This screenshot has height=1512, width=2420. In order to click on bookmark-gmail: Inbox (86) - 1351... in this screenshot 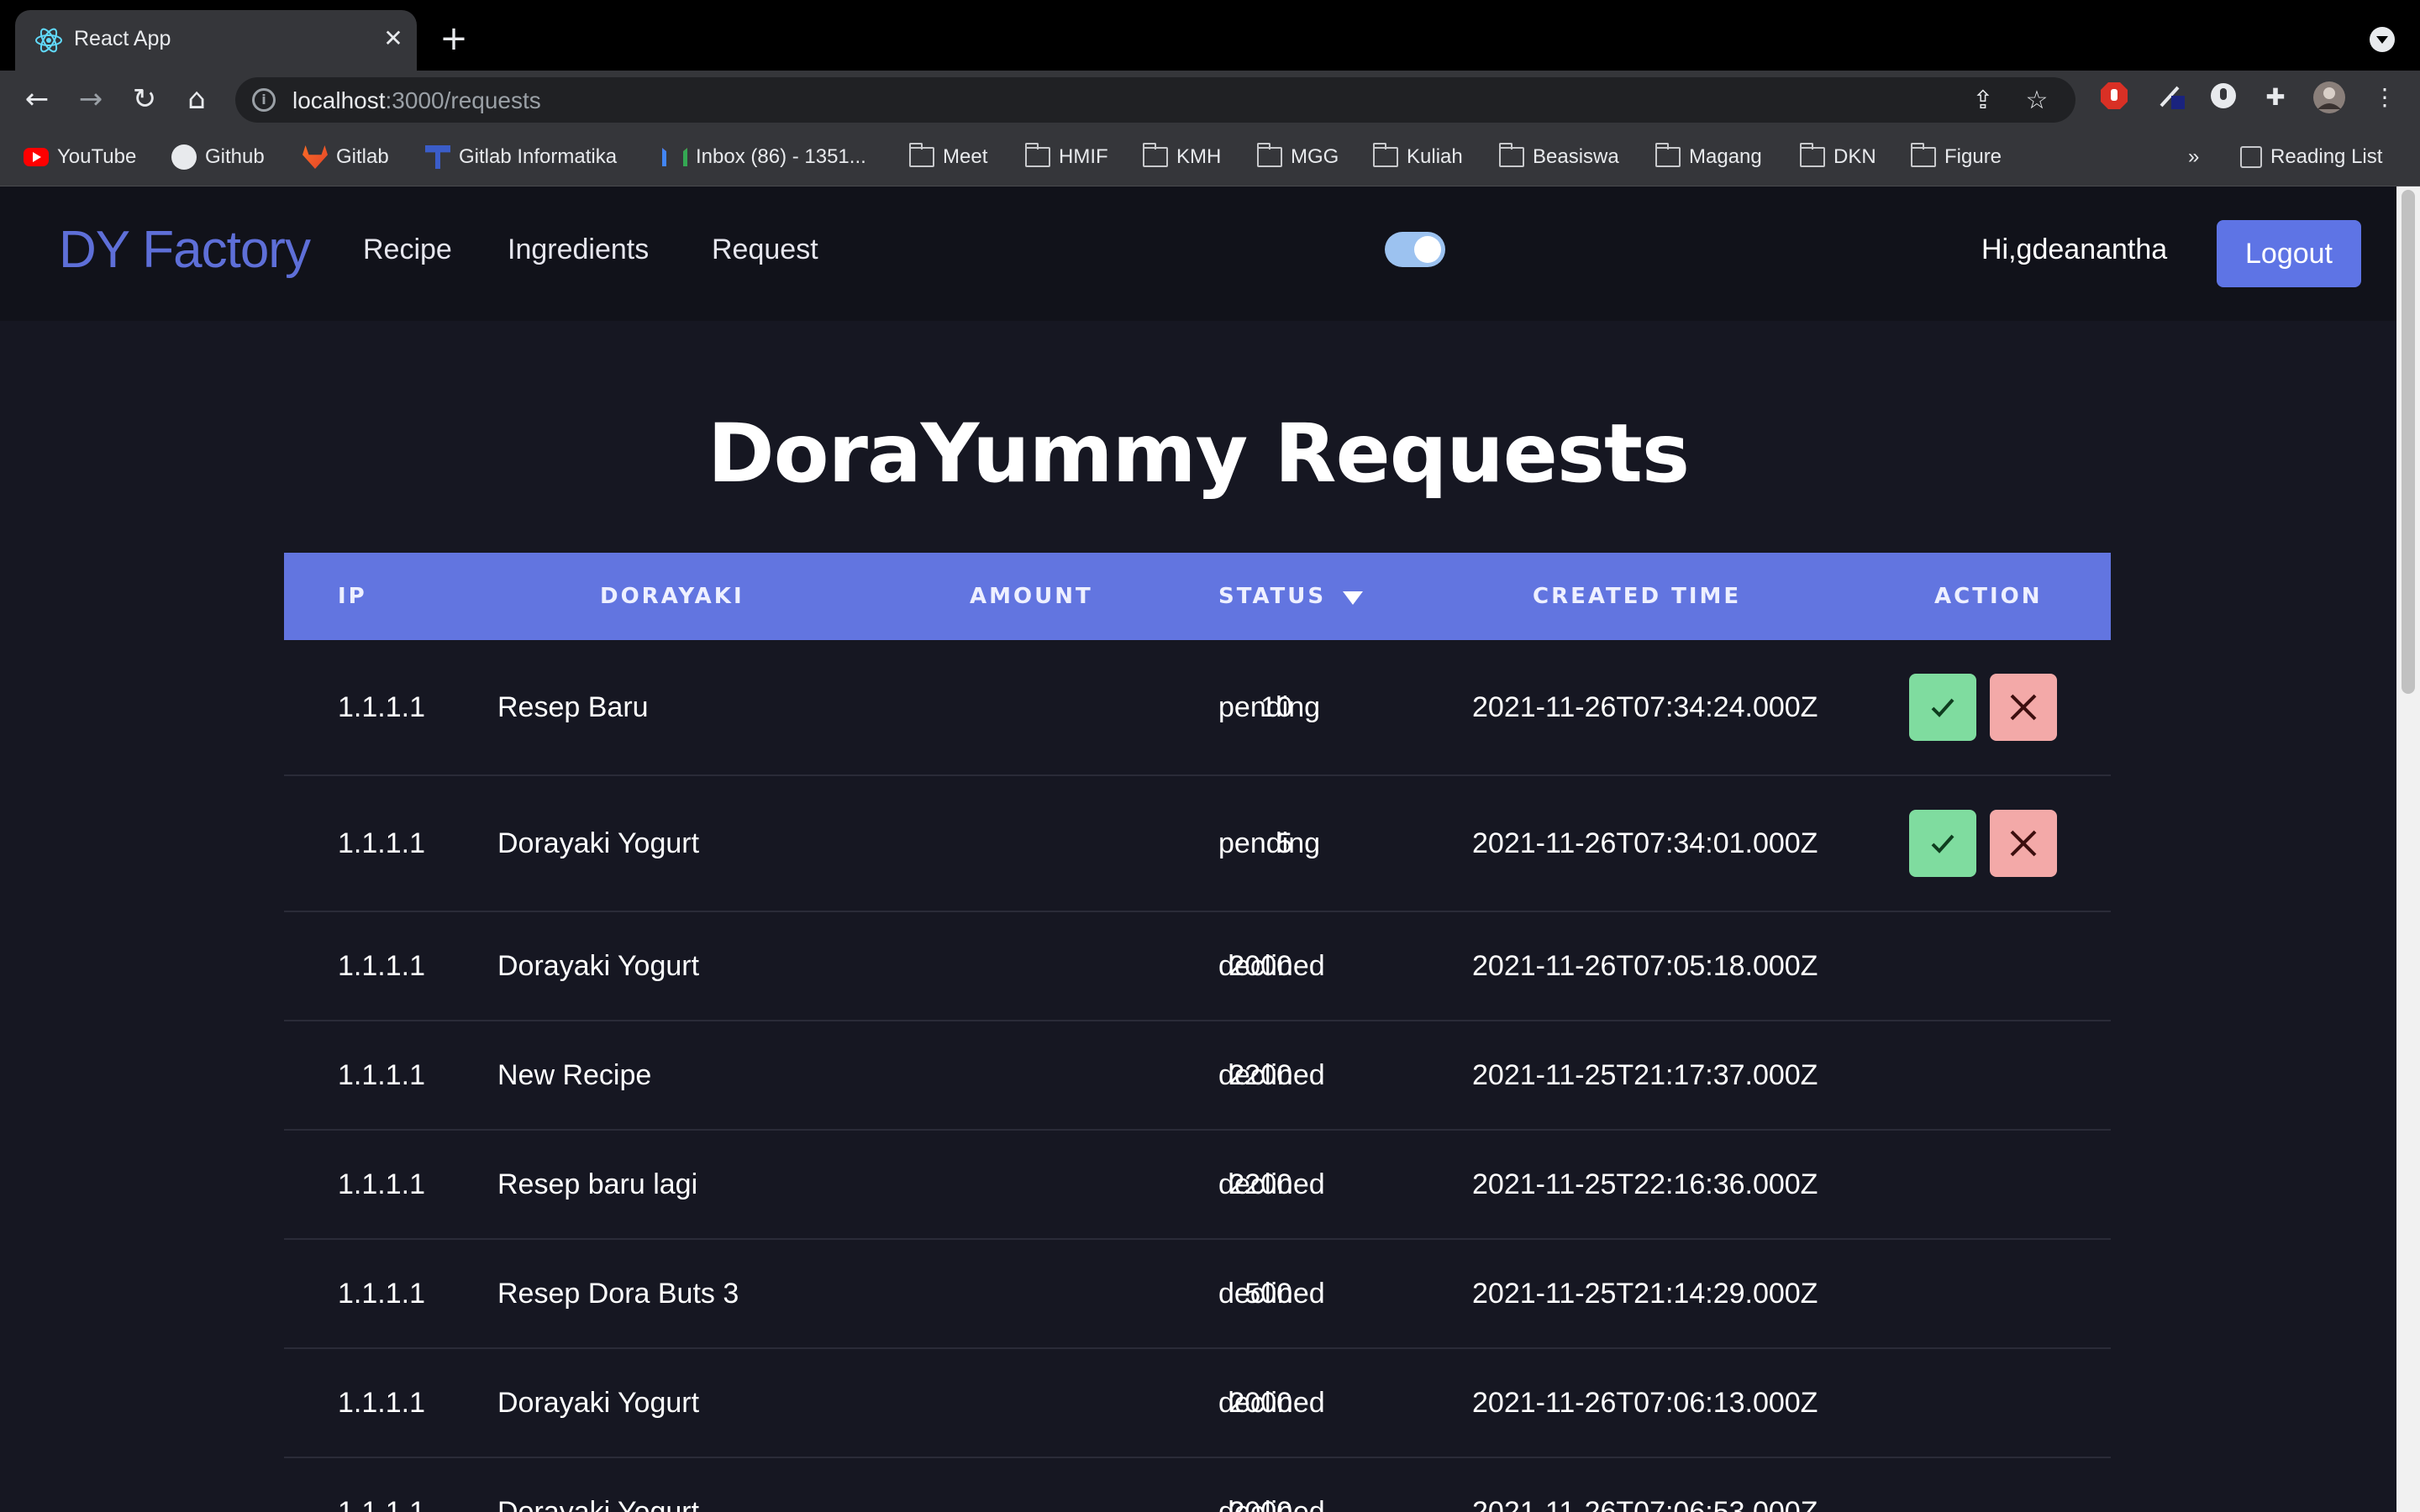, I will do `click(764, 157)`.